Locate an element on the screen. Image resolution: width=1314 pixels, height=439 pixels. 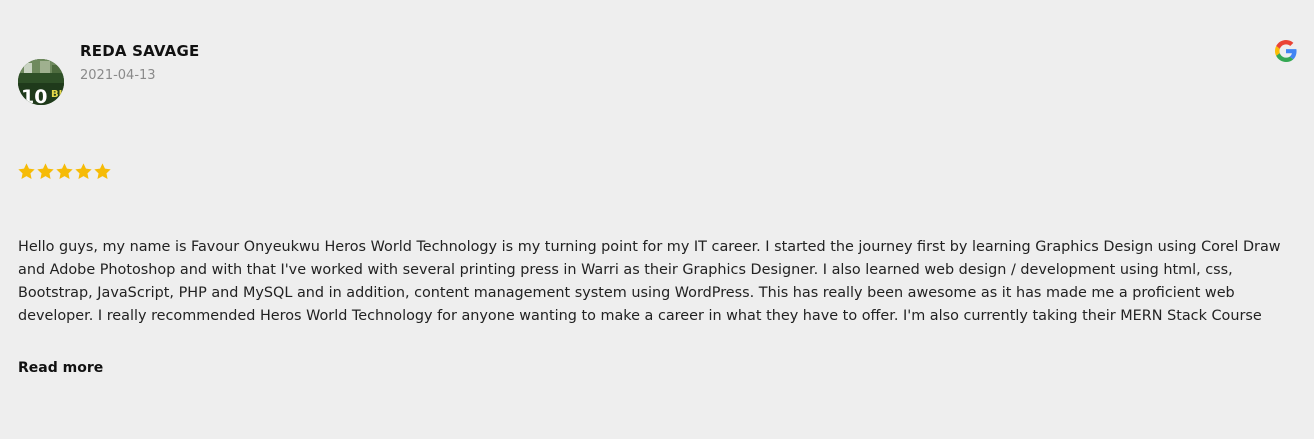
reviewer-avatar: 10 BI is located at coordinates (41, 82).